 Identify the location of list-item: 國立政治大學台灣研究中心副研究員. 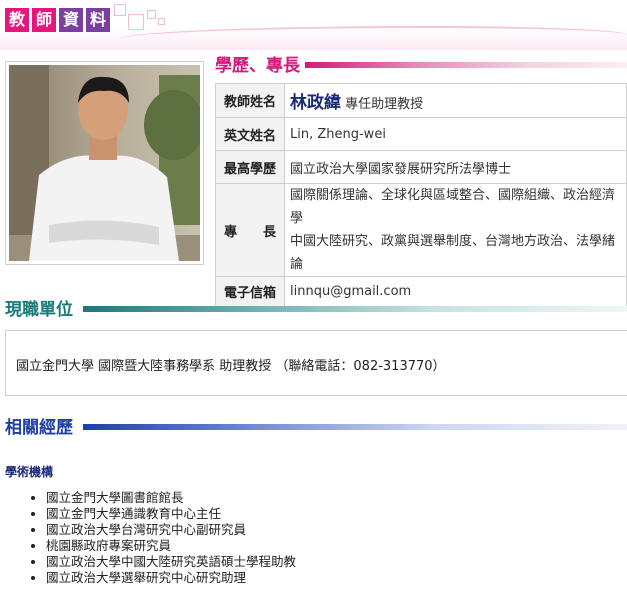
(171, 530).